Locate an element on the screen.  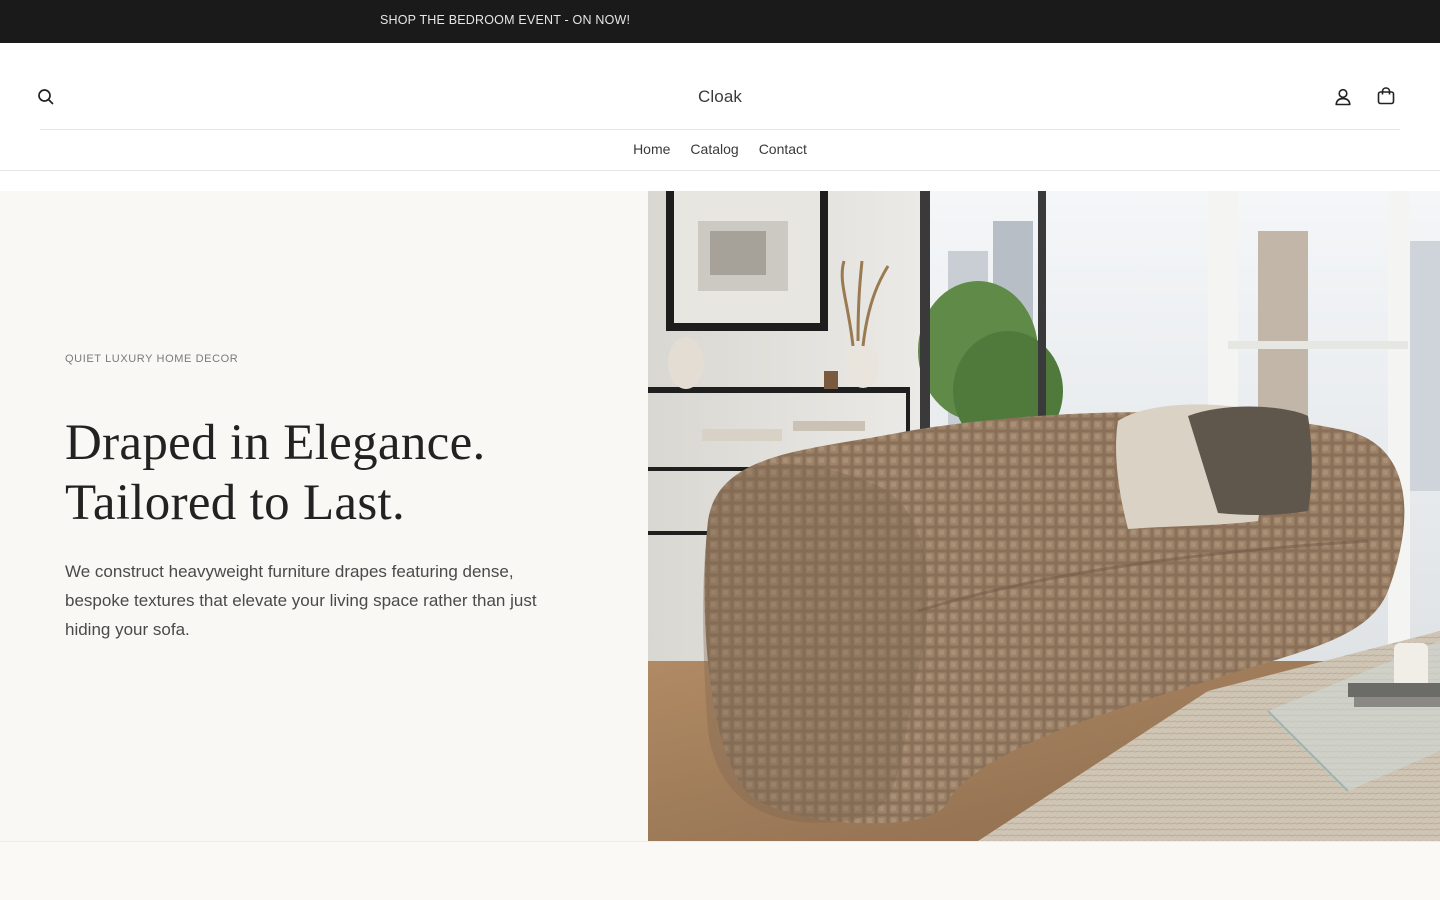
next-section-strip is located at coordinates (720, 870).